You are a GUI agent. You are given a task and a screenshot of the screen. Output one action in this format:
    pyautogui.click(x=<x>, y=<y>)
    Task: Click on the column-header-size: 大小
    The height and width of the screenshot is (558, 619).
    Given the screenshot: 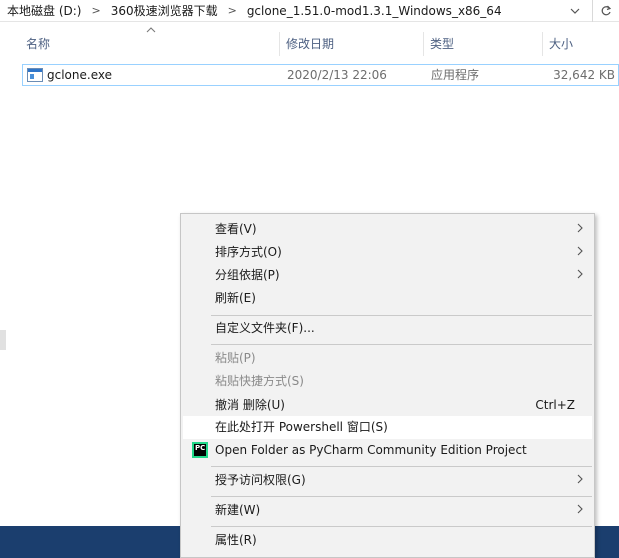 What is the action you would take?
    pyautogui.click(x=581, y=44)
    